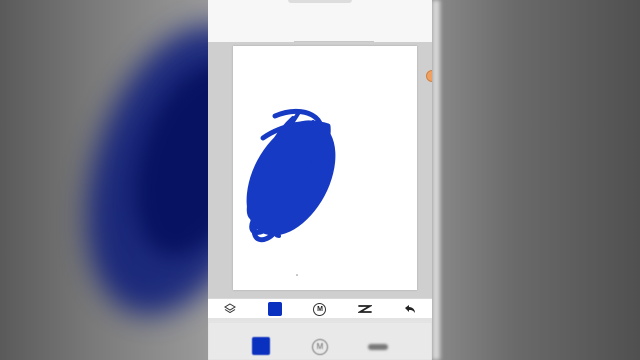 The image size is (640, 360). I want to click on layers-icon, so click(230, 308).